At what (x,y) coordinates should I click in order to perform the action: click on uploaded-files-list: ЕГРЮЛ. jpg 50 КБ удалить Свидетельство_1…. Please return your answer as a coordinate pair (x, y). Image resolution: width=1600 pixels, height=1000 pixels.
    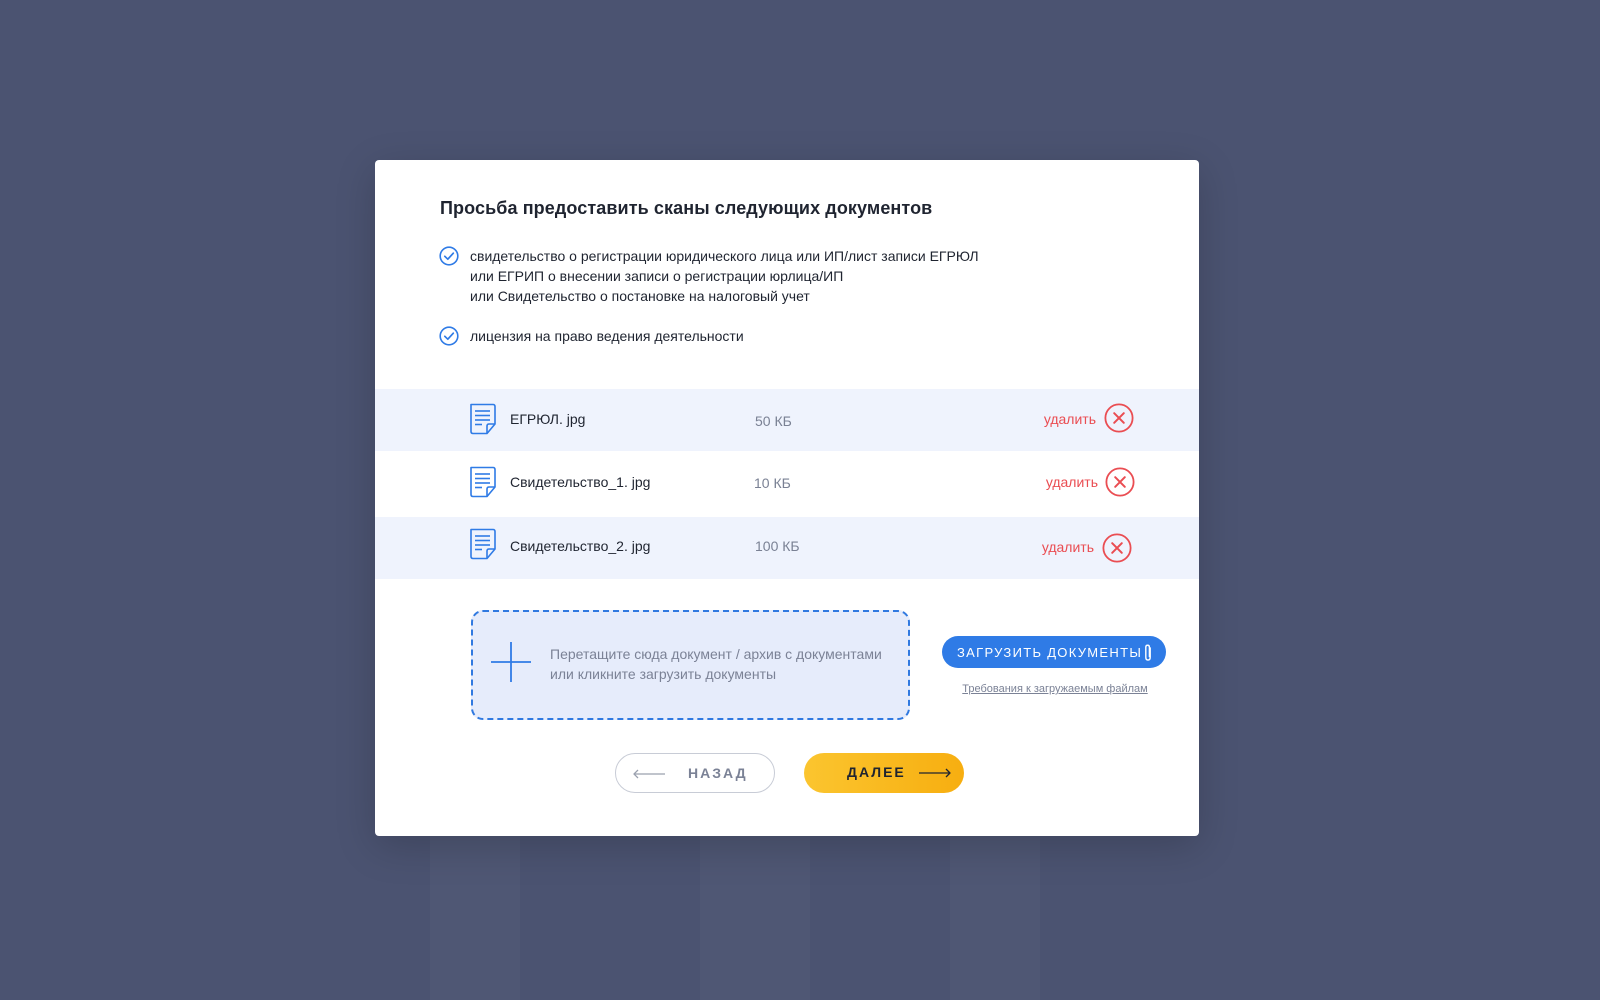
    Looking at the image, I should click on (787, 484).